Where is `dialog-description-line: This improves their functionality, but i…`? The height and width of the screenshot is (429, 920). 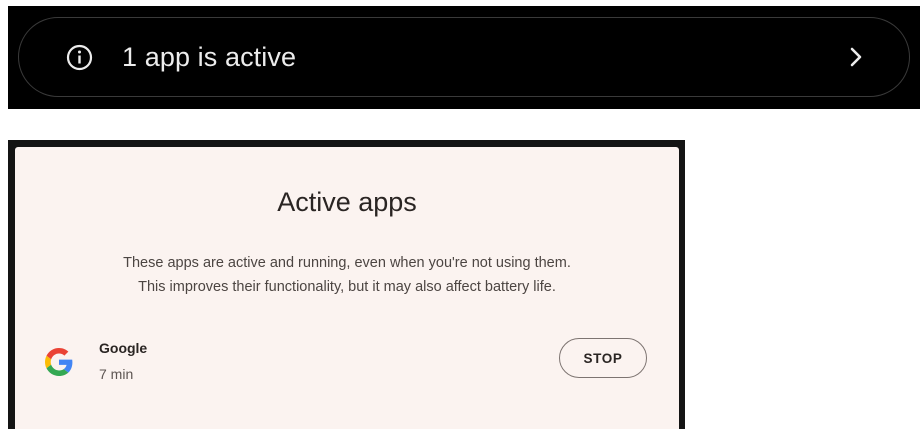 dialog-description-line: This improves their functionality, but i… is located at coordinates (347, 287).